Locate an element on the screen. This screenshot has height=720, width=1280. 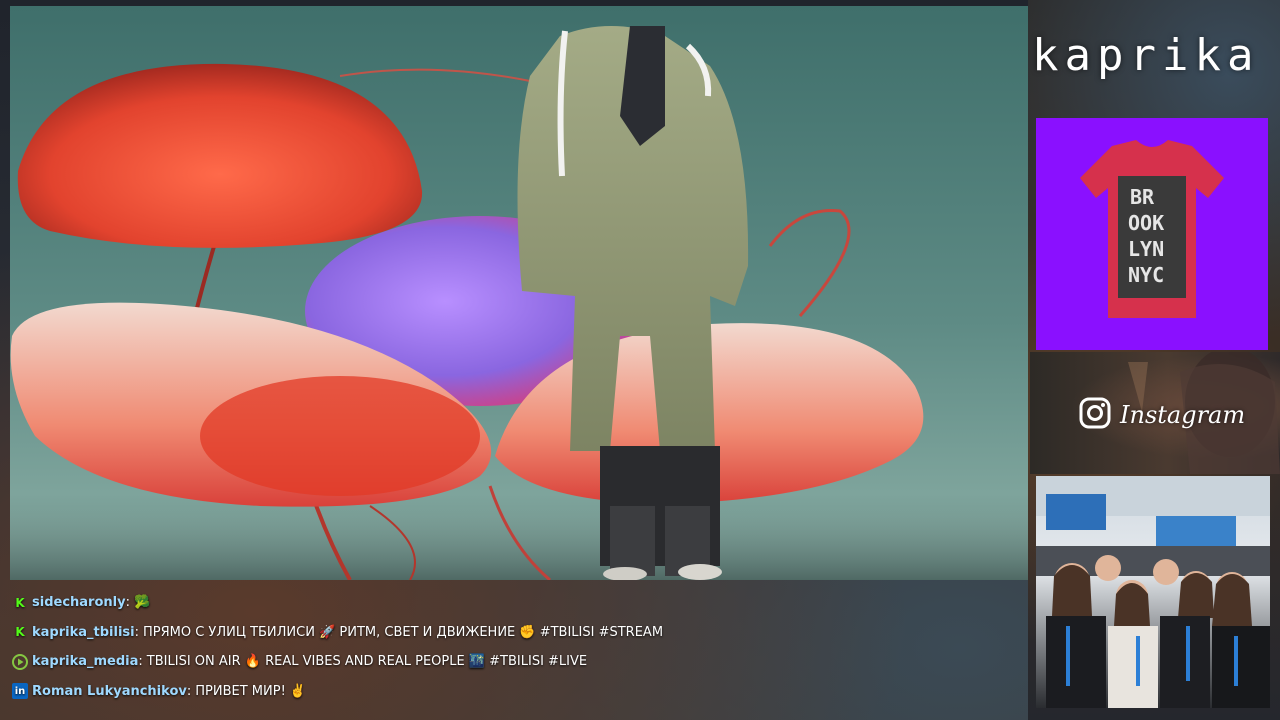
chat-message: K sidecharonly : 🥦 is located at coordinates (512, 603).